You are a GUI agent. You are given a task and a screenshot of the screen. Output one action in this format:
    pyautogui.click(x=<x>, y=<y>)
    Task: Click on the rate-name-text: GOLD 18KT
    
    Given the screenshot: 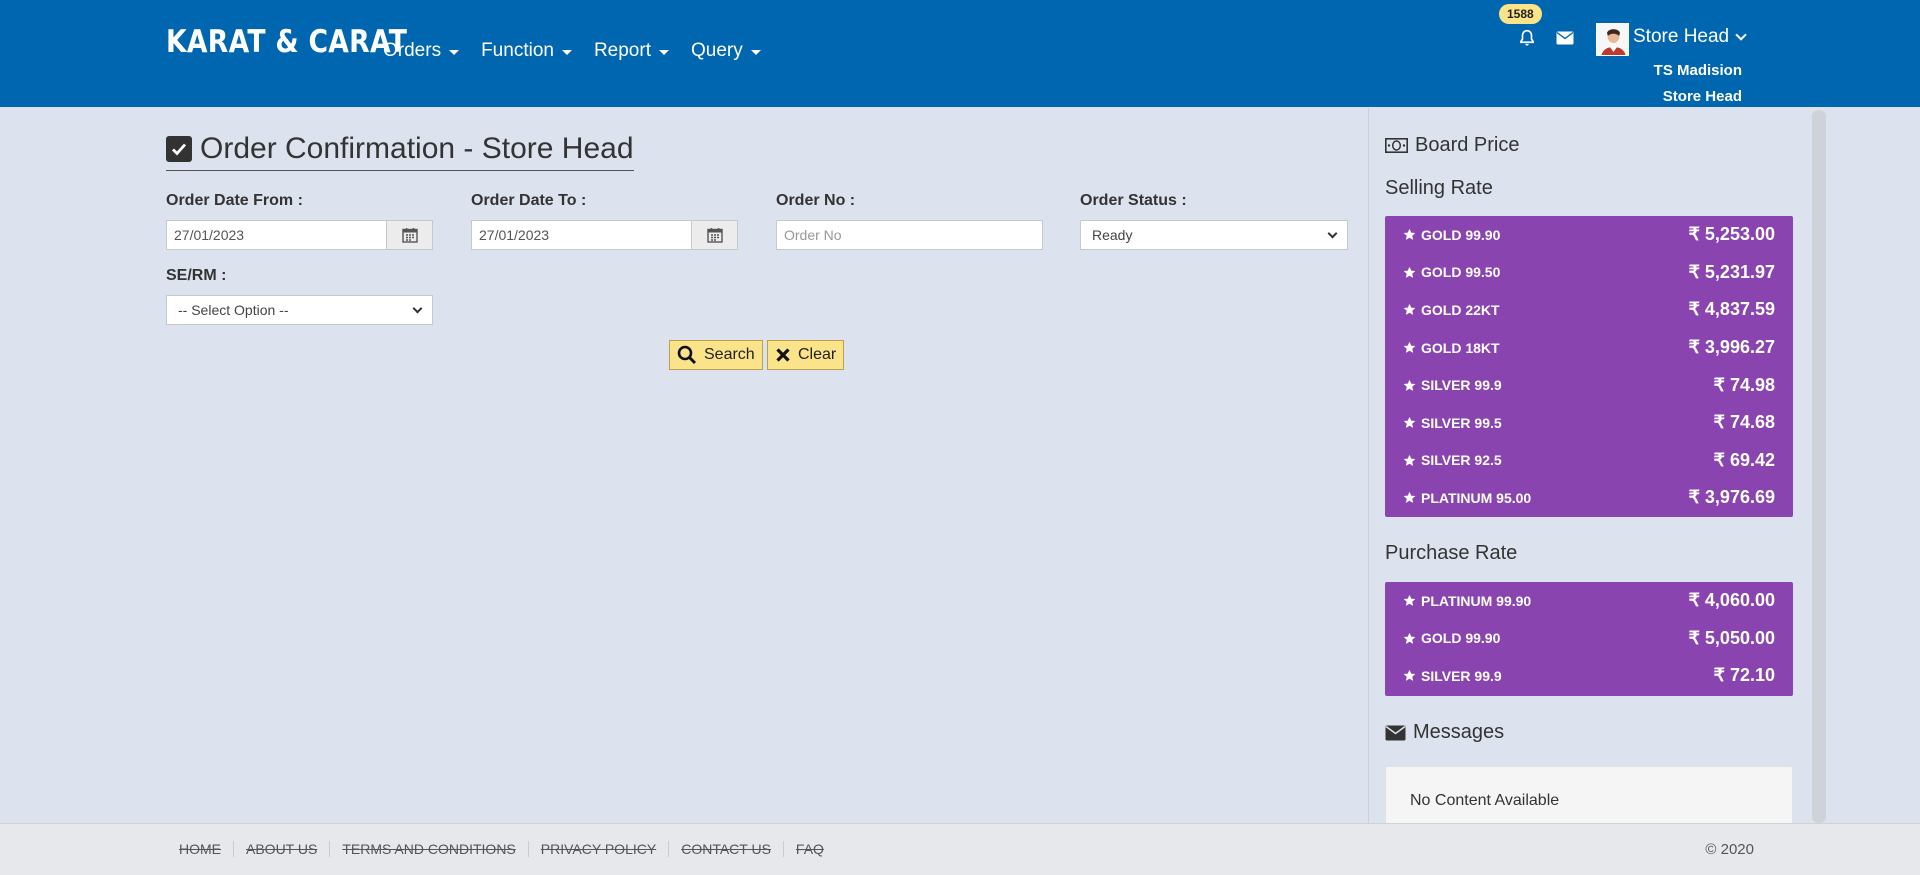 What is the action you would take?
    pyautogui.click(x=1460, y=347)
    